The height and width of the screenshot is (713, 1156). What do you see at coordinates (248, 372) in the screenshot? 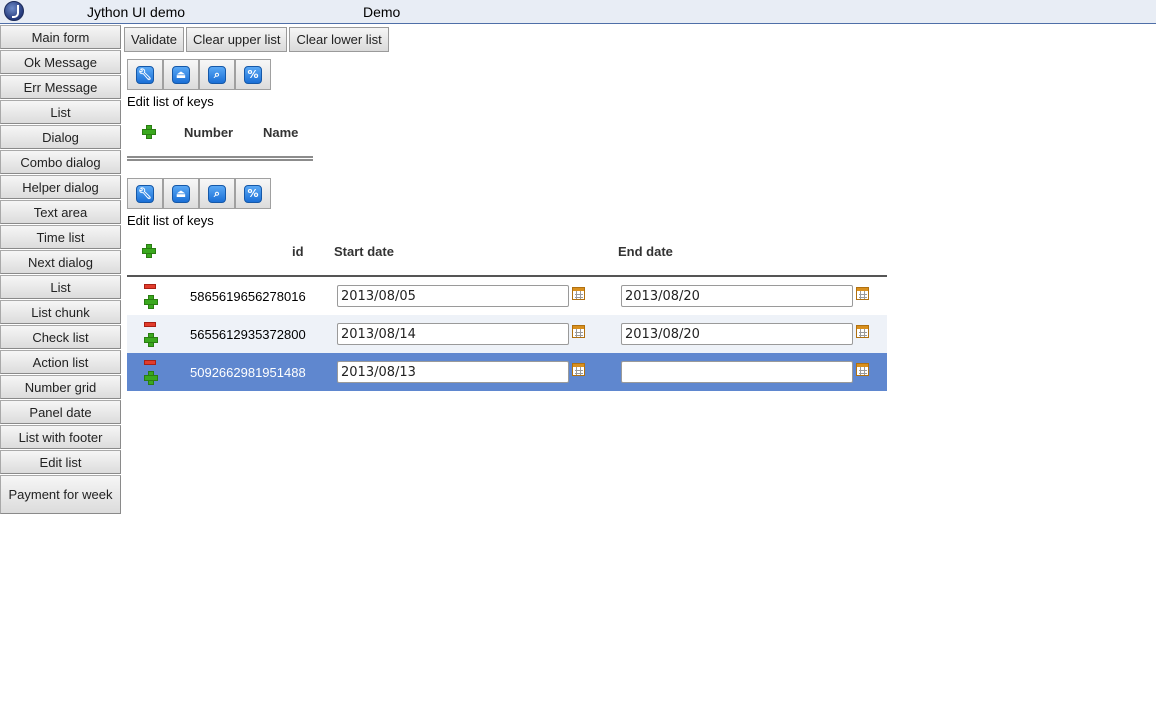
I see `row-id: 5092662981951488` at bounding box center [248, 372].